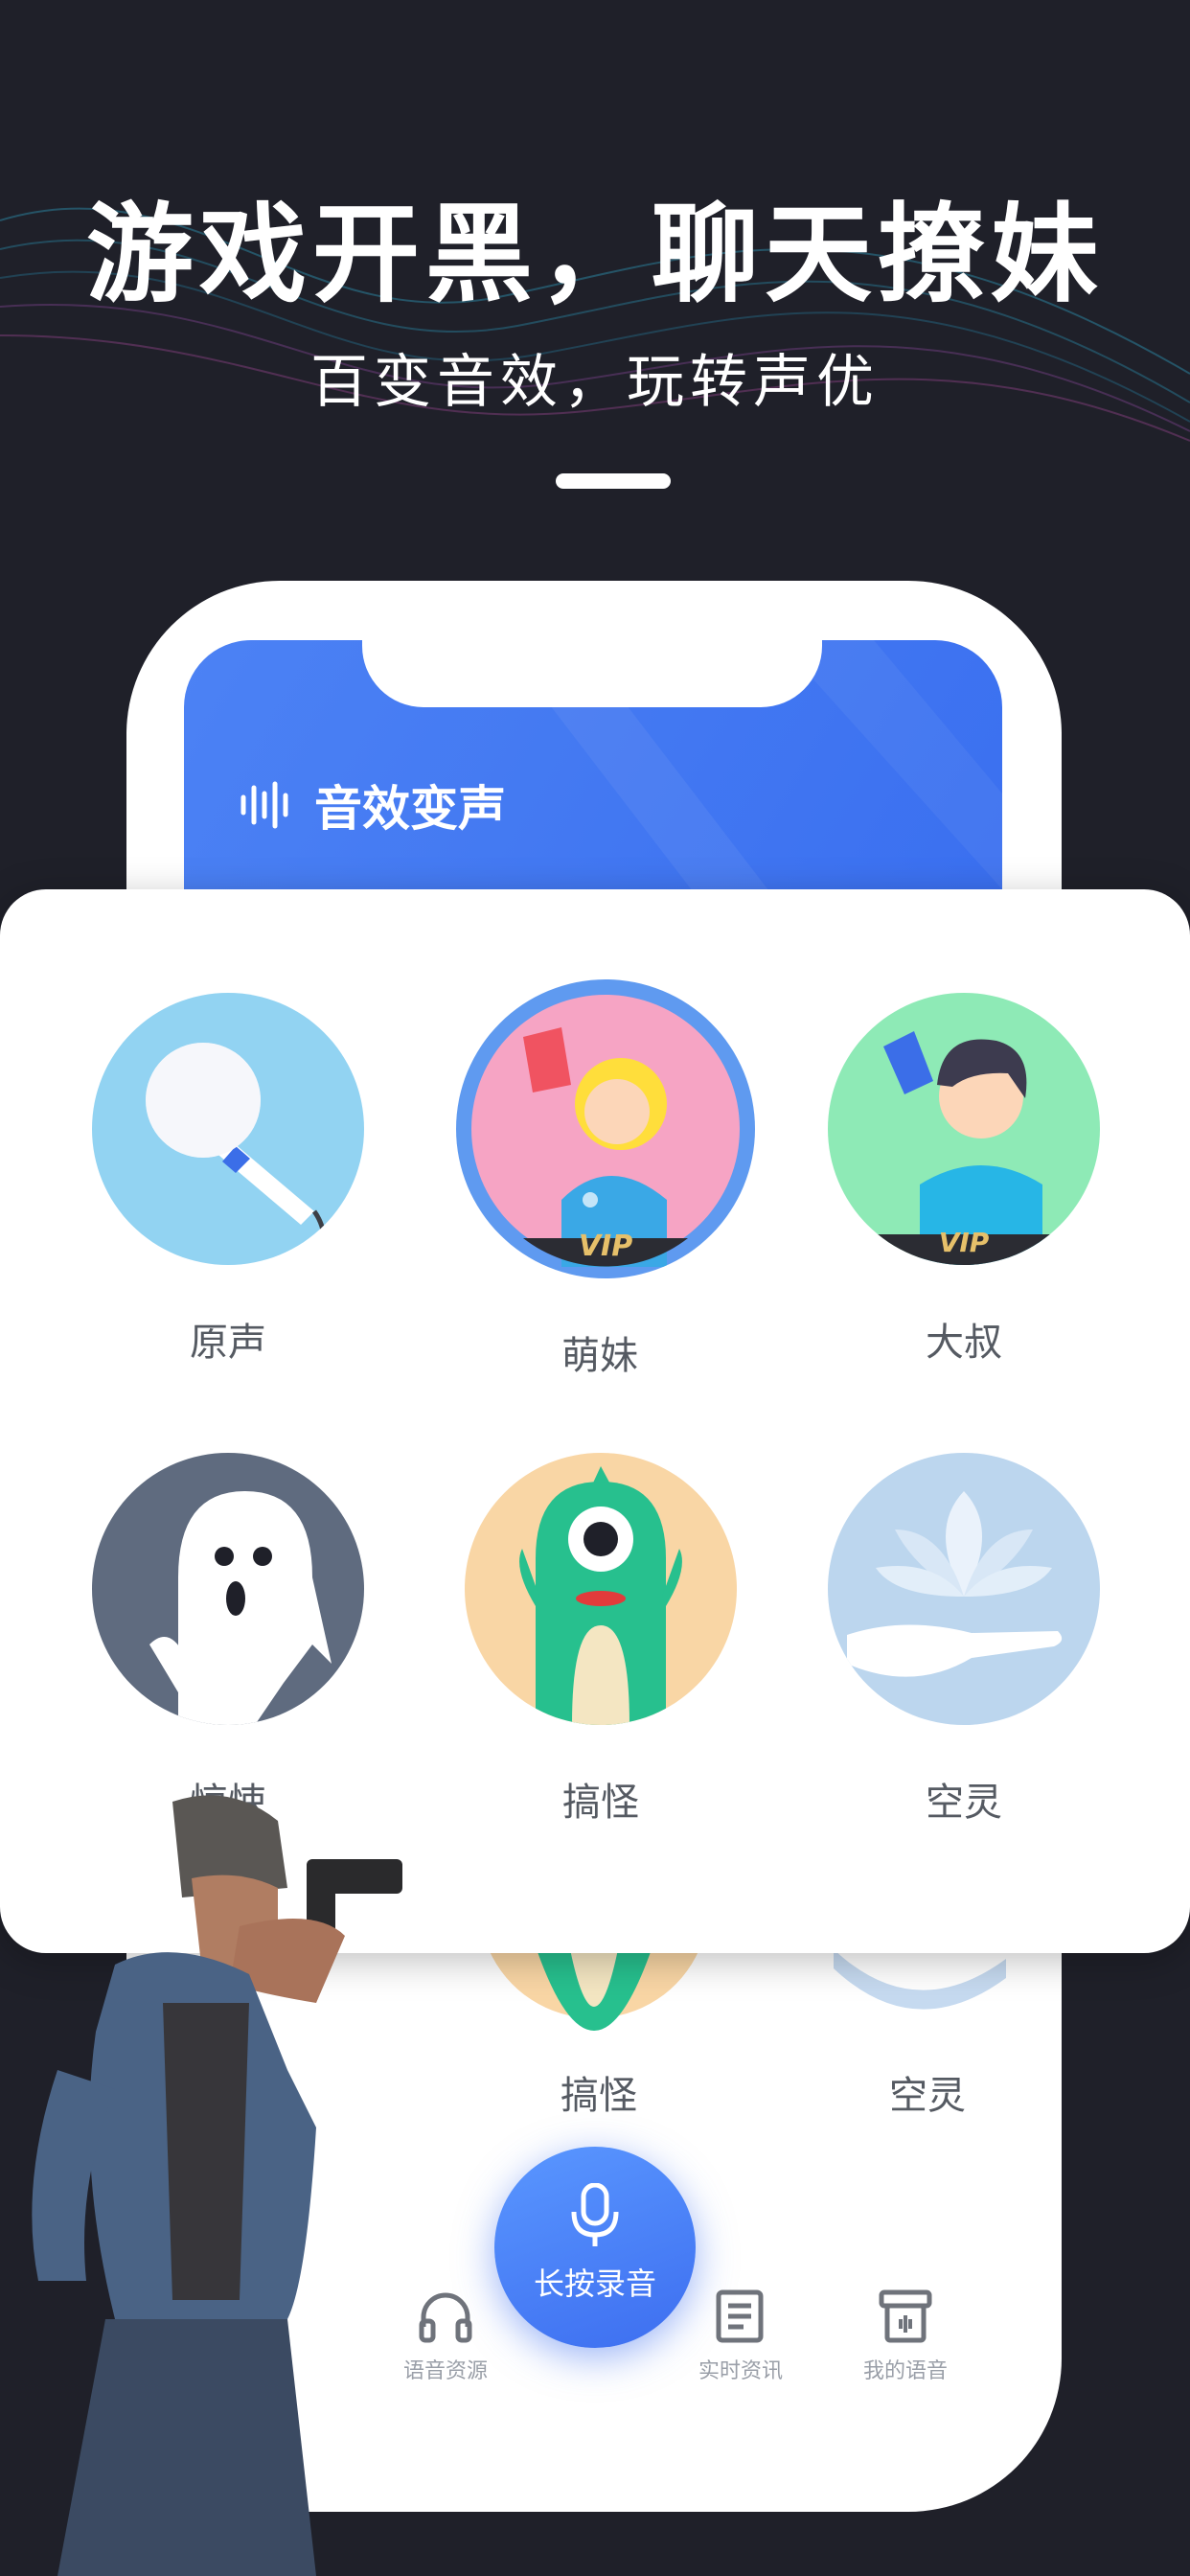  What do you see at coordinates (905, 2371) in the screenshot?
I see `tab-label: 我的语音` at bounding box center [905, 2371].